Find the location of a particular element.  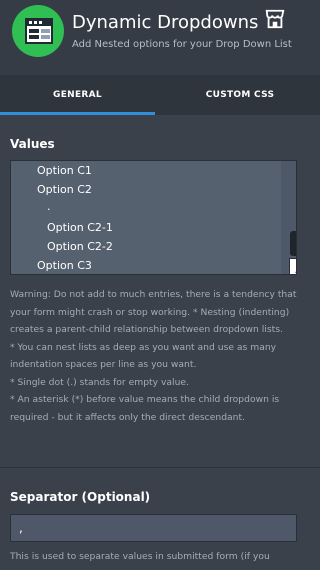

tab-general: GENERAL is located at coordinates (77, 95).